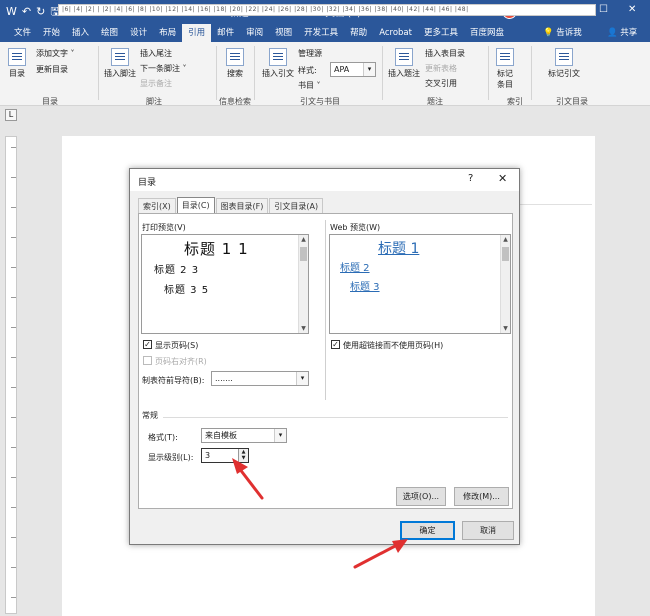 This screenshot has width=650, height=616. I want to click on update-toc-button: 更新目录, so click(52, 69).